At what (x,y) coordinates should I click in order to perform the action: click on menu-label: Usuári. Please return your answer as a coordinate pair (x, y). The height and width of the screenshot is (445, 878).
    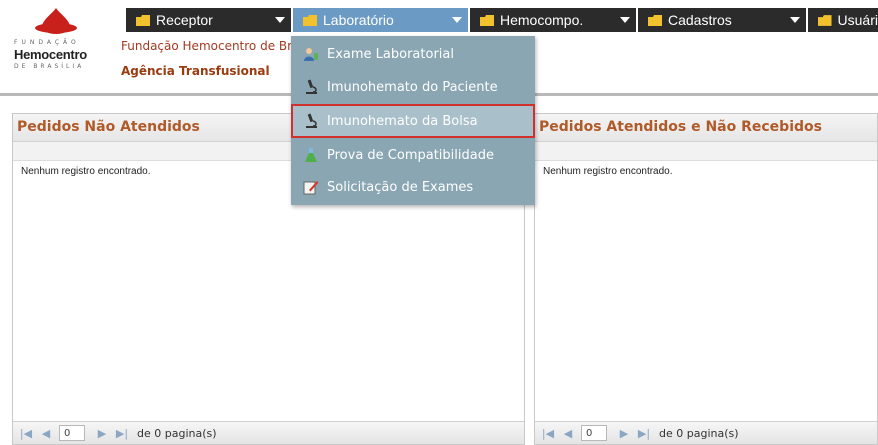
    Looking at the image, I should click on (857, 20).